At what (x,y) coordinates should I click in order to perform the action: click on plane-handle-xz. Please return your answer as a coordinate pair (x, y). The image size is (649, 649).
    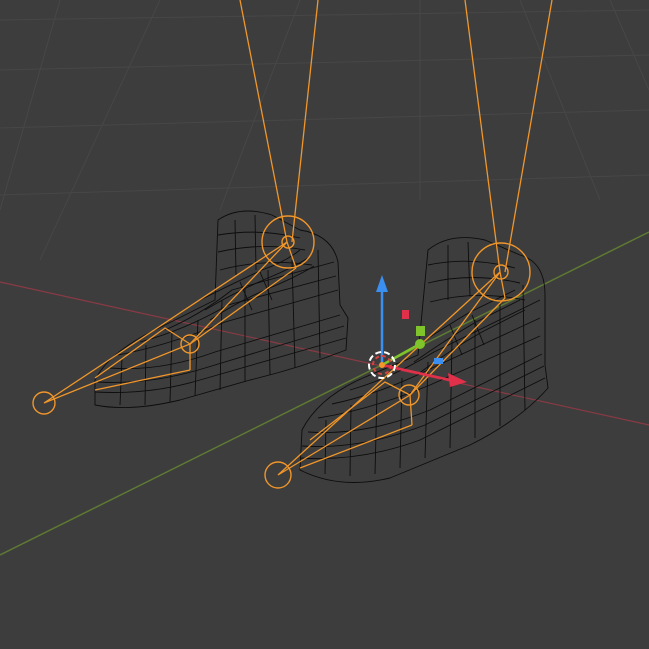
    Looking at the image, I should click on (405, 314).